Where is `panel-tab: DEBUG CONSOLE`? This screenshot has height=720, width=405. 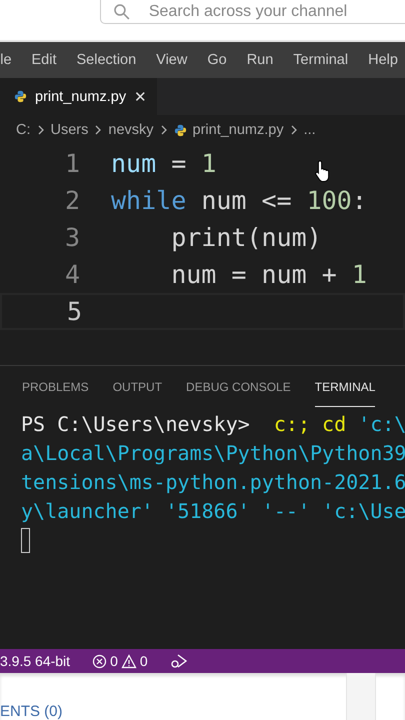 panel-tab: DEBUG CONSOLE is located at coordinates (238, 390).